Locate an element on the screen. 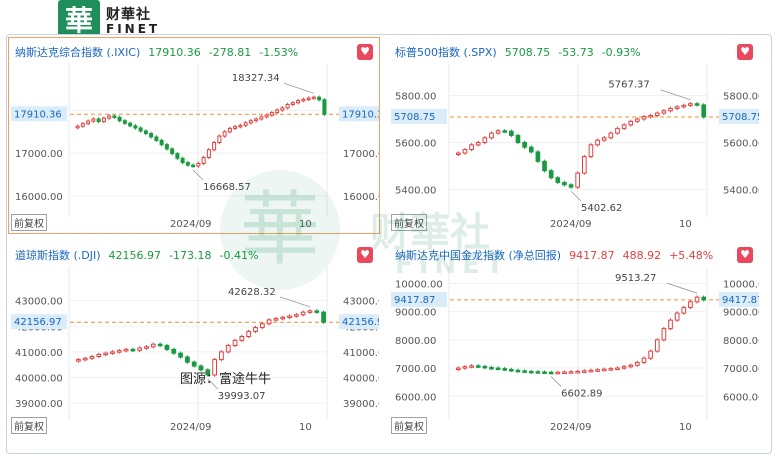  y-tick-label-right: 7000.00 is located at coordinates (741, 369).